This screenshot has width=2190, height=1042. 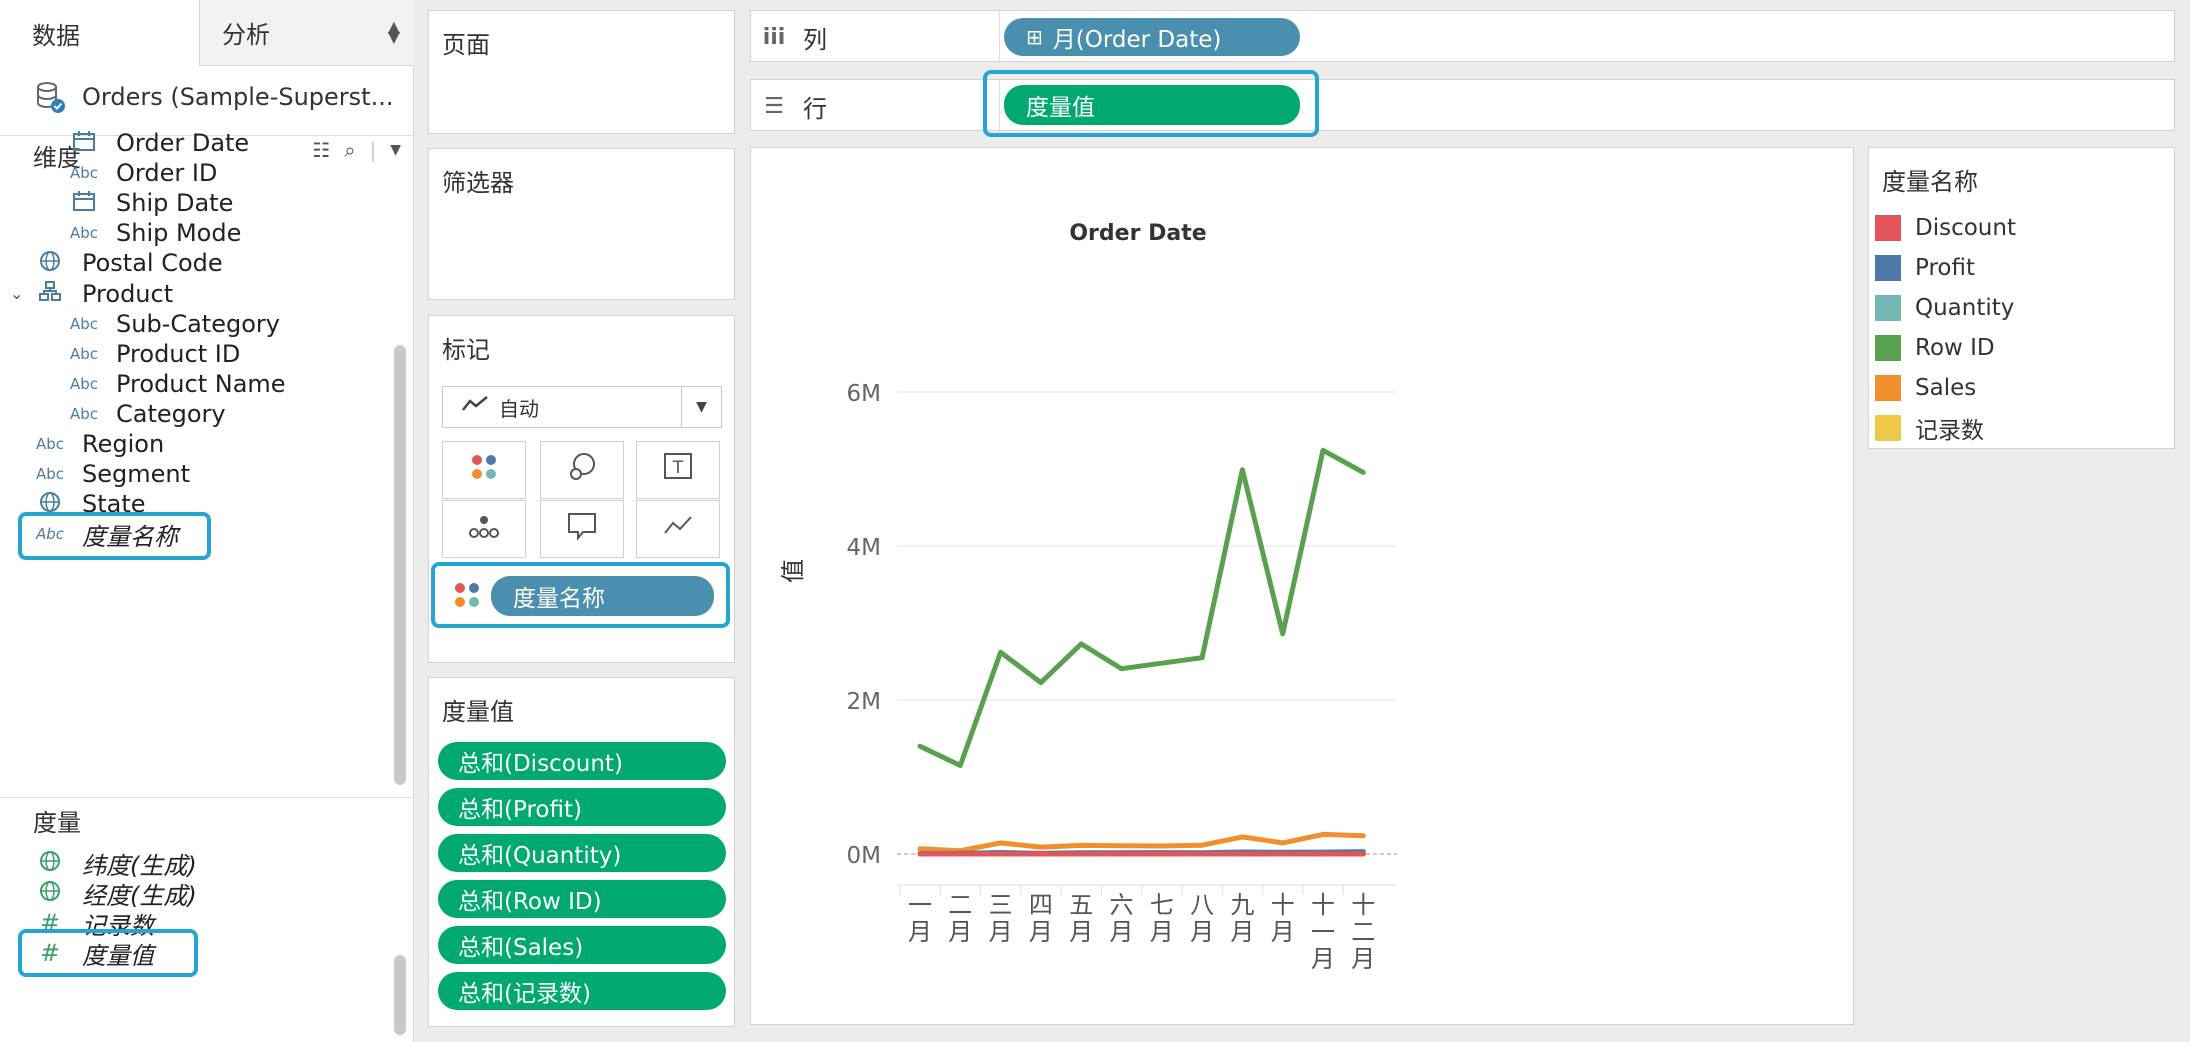 I want to click on measure-value-pill: 总和(Profit), so click(x=582, y=807).